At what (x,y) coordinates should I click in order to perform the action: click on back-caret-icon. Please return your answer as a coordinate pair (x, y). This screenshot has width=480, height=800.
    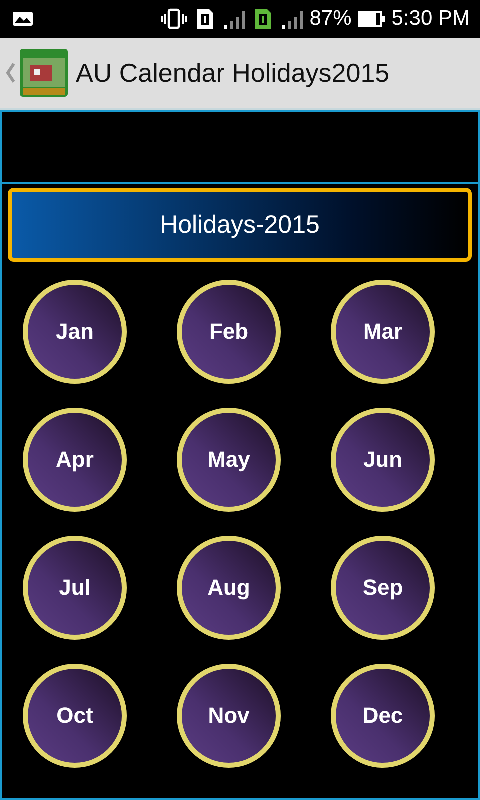
    Looking at the image, I should click on (11, 73).